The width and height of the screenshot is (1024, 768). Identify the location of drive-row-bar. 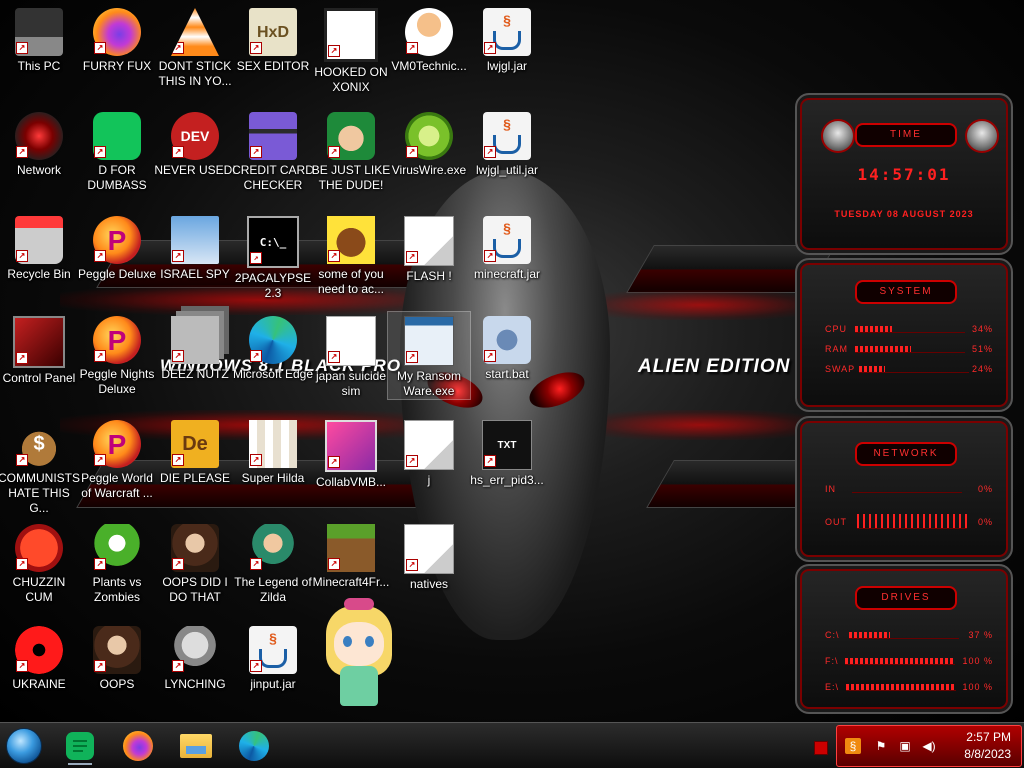
(904, 635).